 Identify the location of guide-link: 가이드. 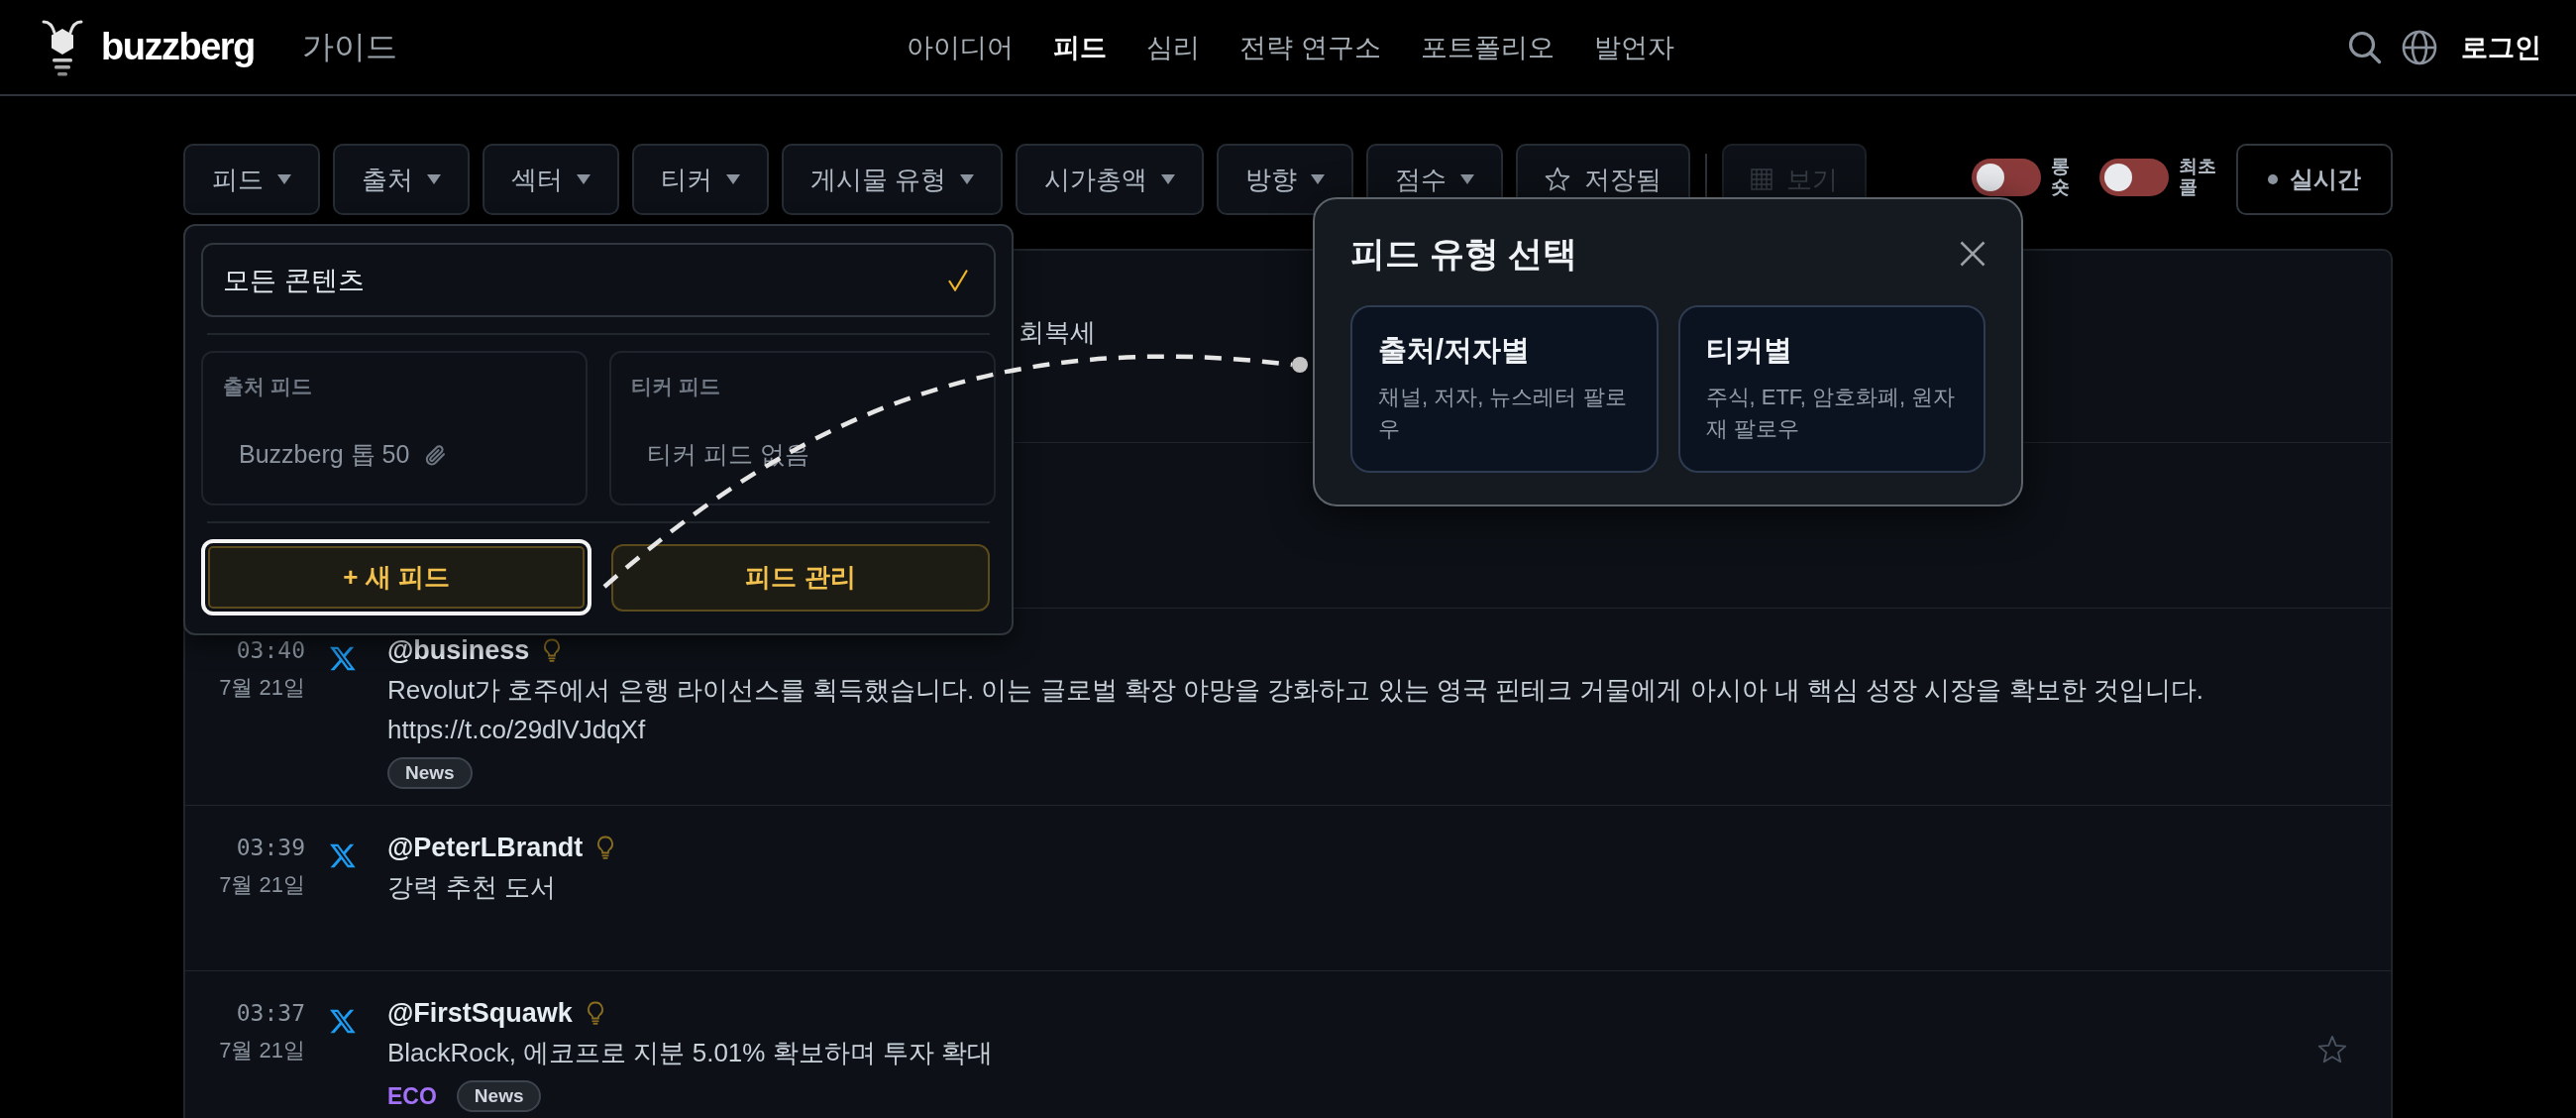
(349, 47).